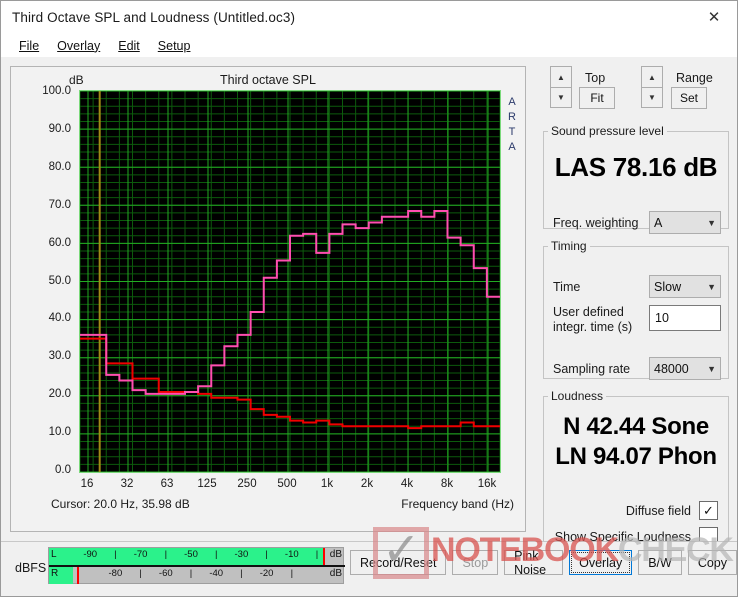 Image resolution: width=738 pixels, height=597 pixels. I want to click on diffuse-field-row: Diffuse field ✓, so click(672, 510).